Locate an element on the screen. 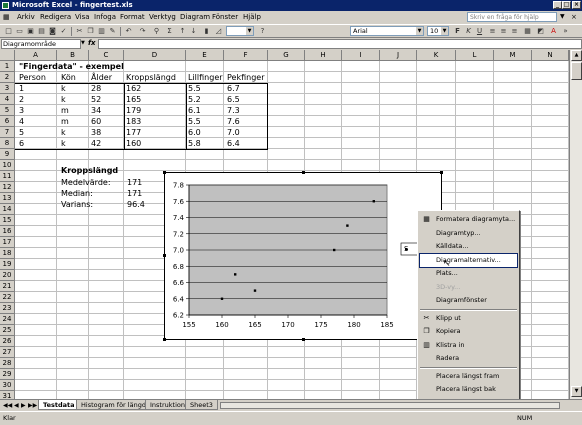 The width and height of the screenshot is (582, 425). tab-sheet3: Sheet3 is located at coordinates (201, 405).